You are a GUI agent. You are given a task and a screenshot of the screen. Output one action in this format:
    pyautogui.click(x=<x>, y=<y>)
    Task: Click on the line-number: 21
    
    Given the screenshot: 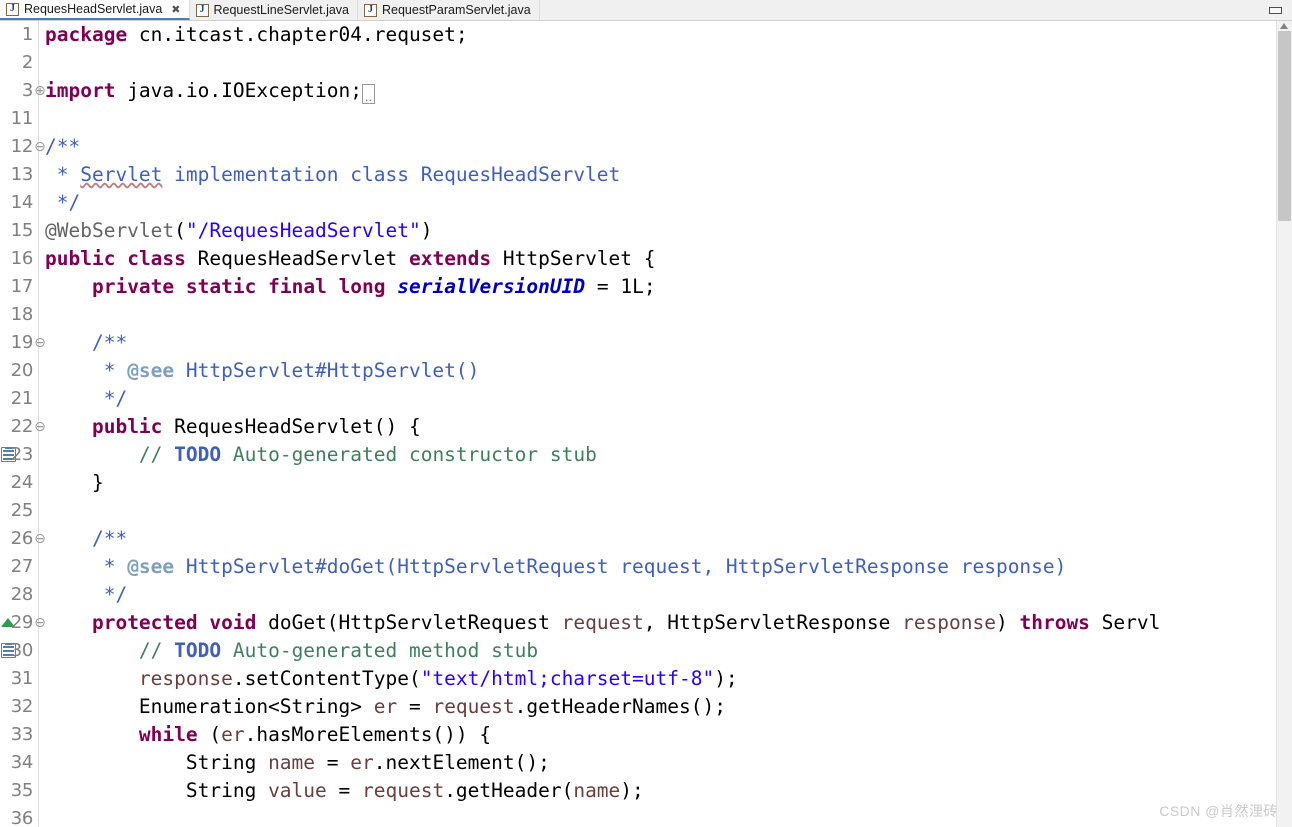 What is the action you would take?
    pyautogui.click(x=22, y=398)
    